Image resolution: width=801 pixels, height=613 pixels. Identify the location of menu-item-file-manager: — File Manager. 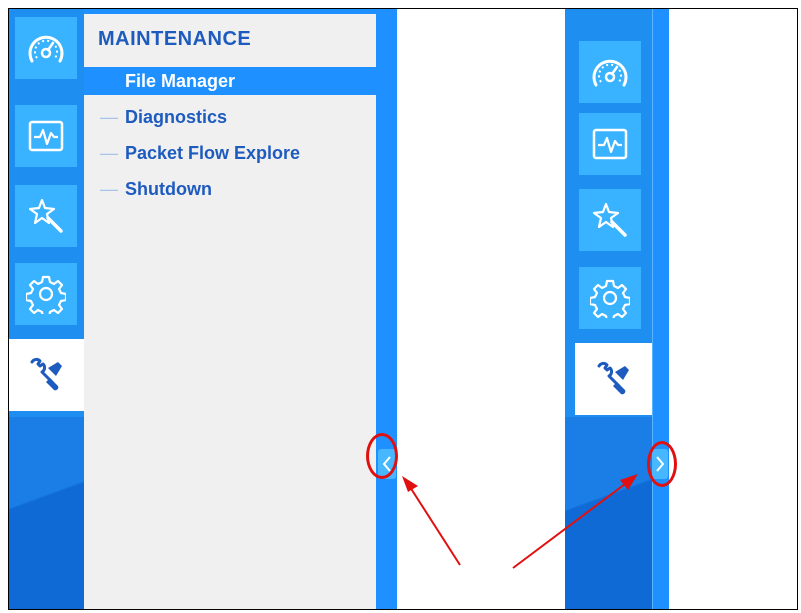
(230, 81).